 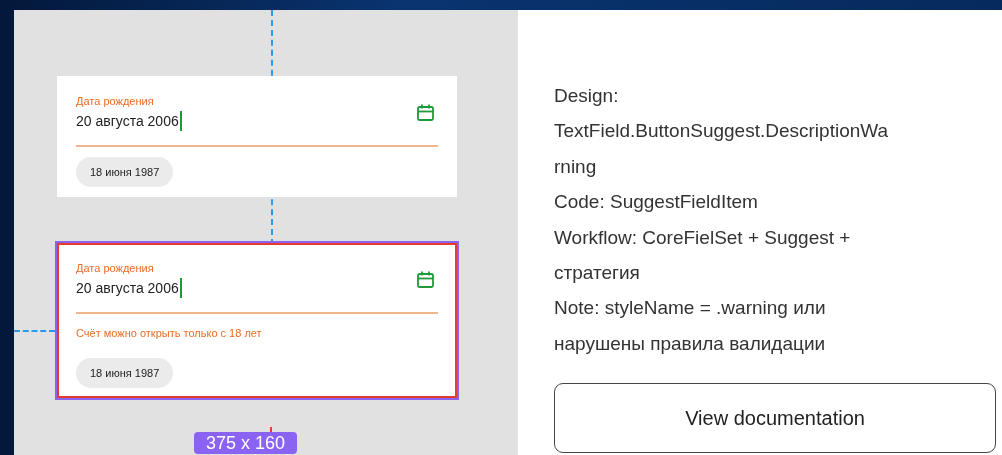 What do you see at coordinates (690, 308) in the screenshot?
I see `description-line: Note: styleName = .warning или` at bounding box center [690, 308].